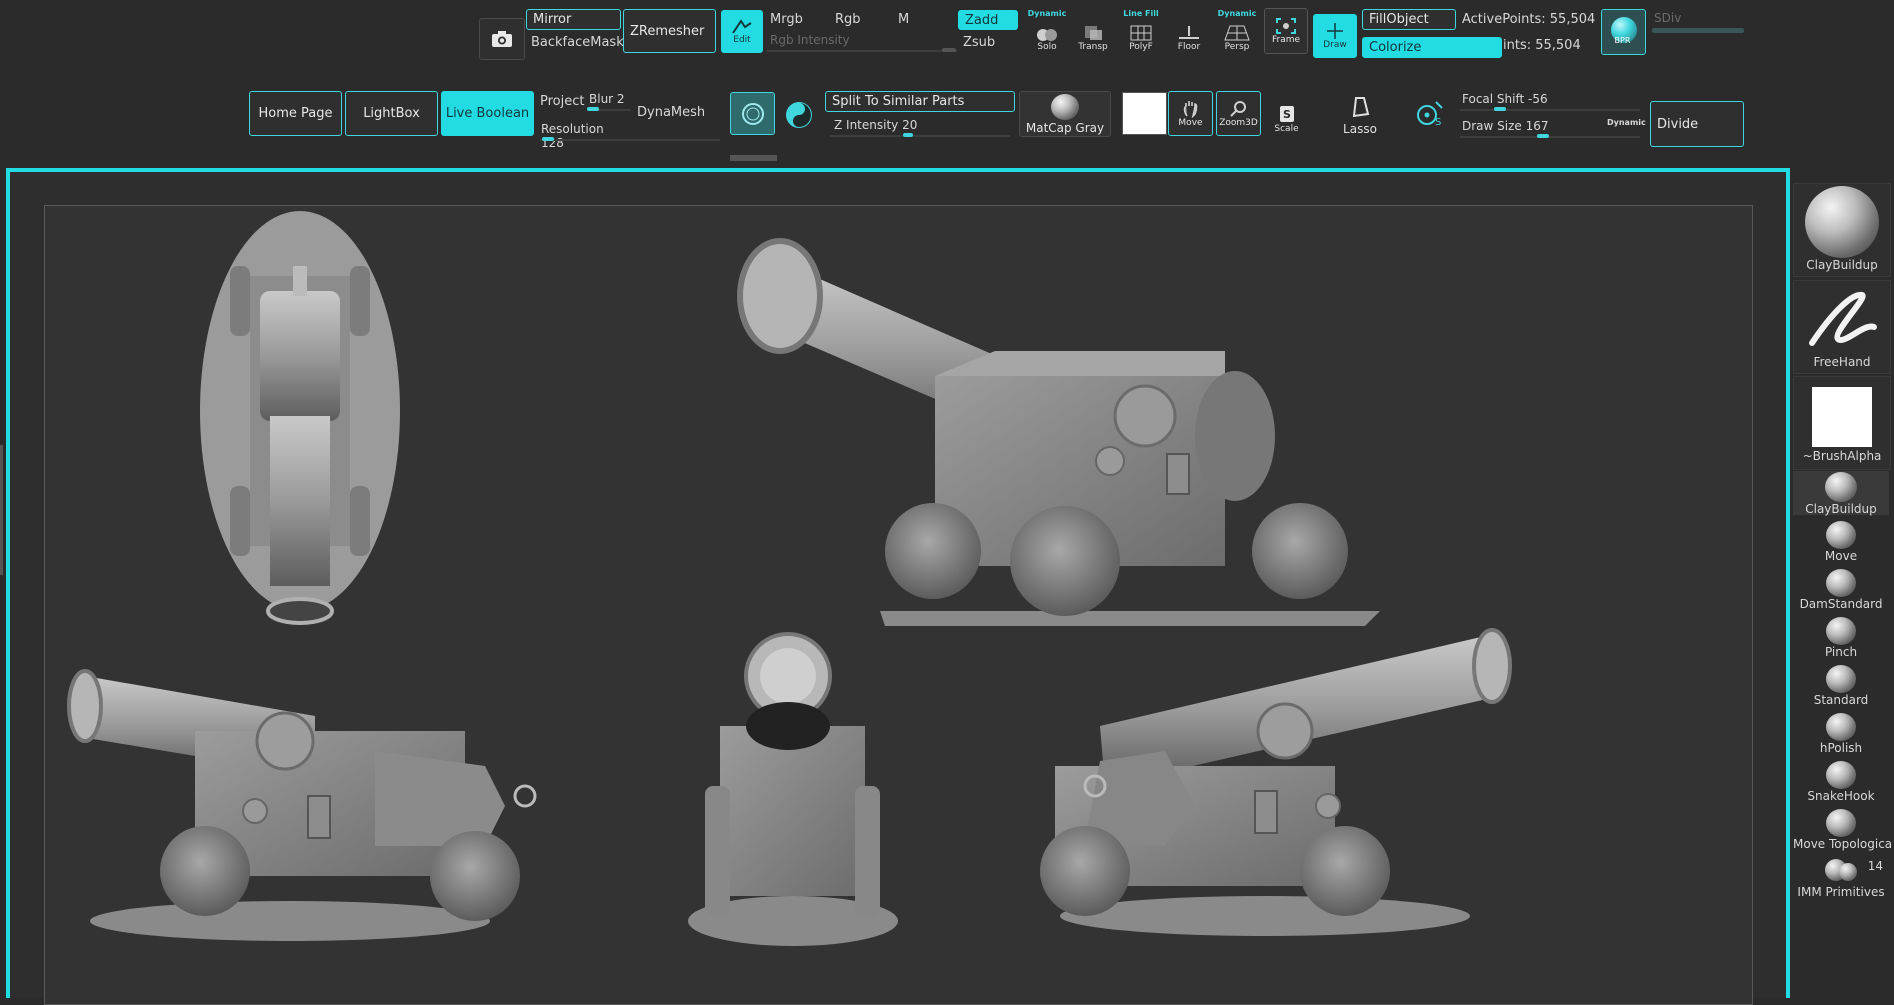 This screenshot has height=1005, width=1894. Describe the element at coordinates (1623, 32) in the screenshot. I see `bpr-button: BPR` at that location.